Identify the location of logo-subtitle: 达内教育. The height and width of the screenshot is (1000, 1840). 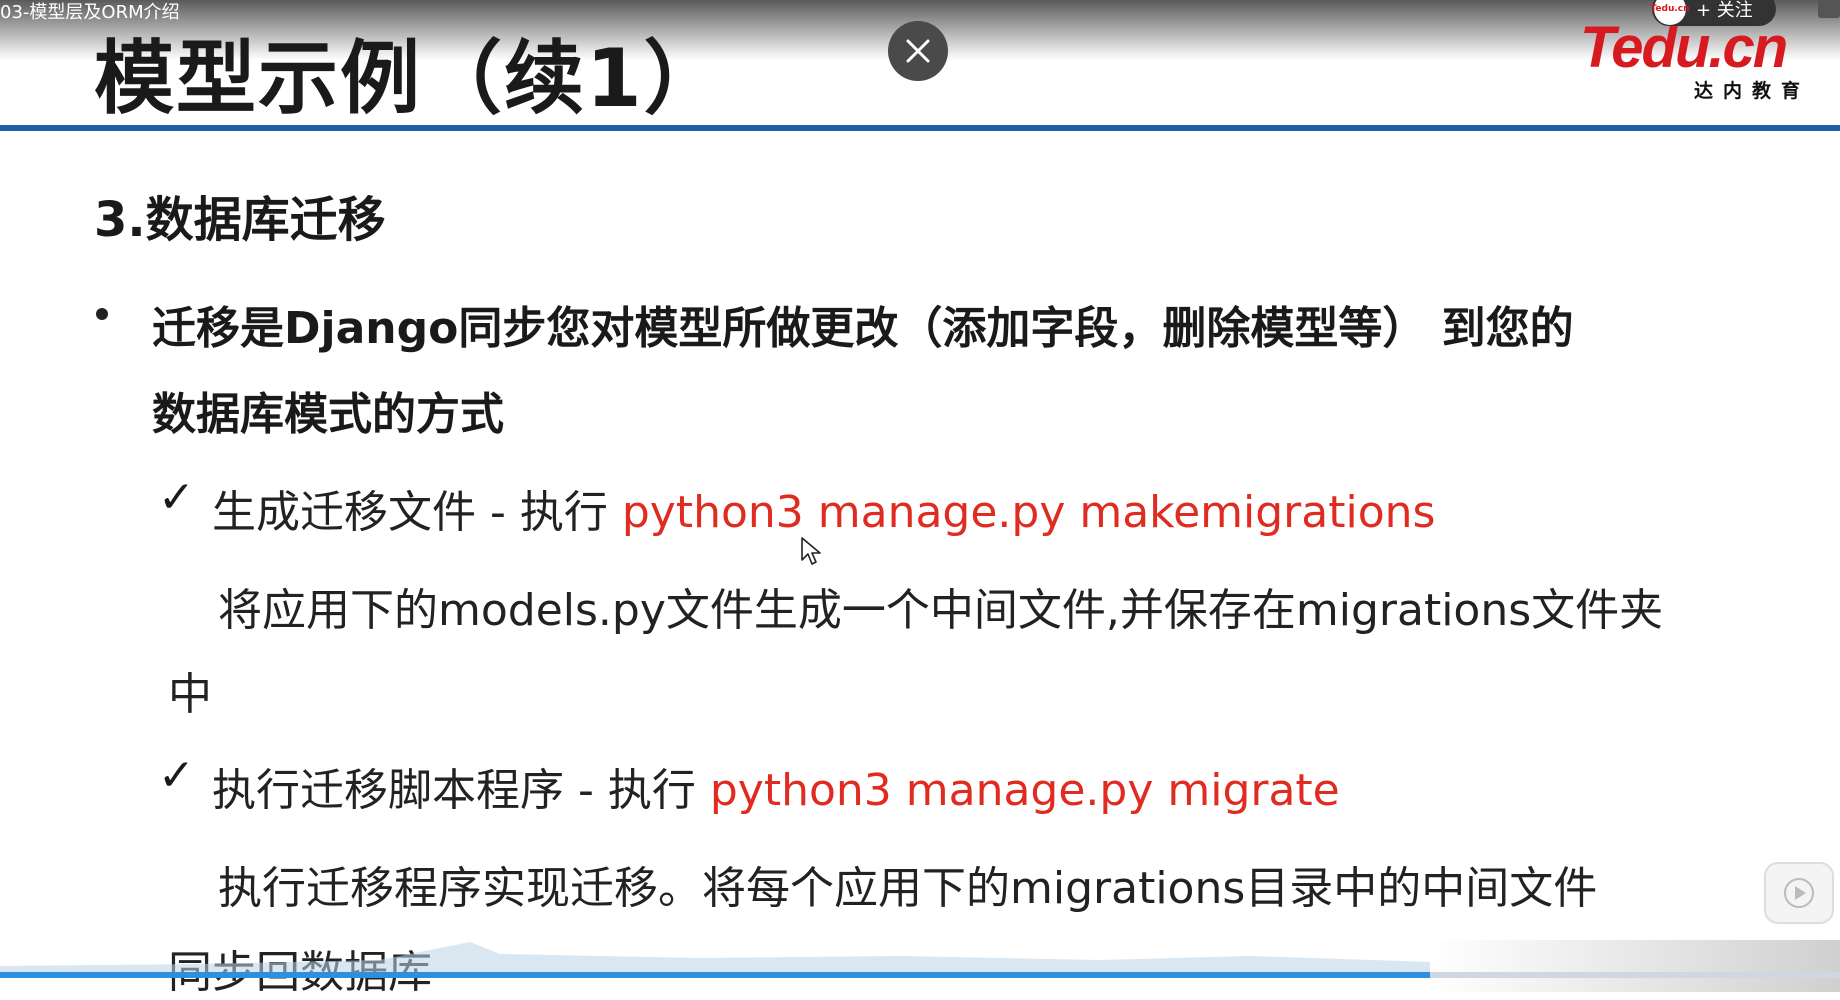
(1751, 91).